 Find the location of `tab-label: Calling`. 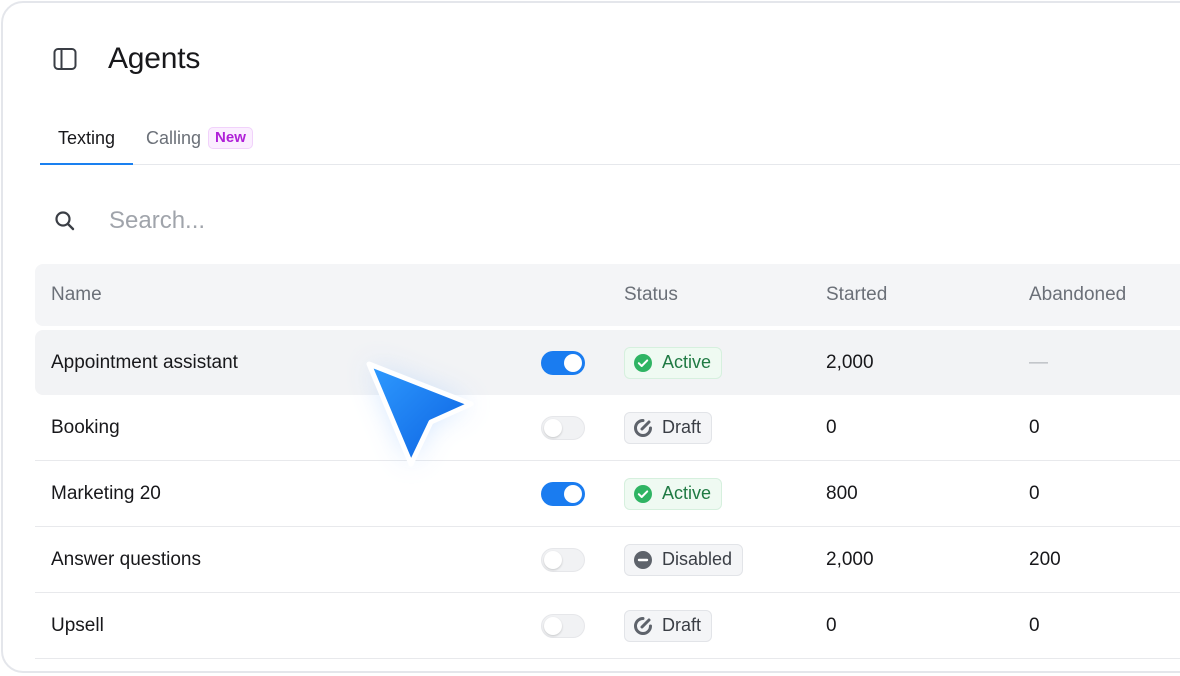

tab-label: Calling is located at coordinates (174, 137).